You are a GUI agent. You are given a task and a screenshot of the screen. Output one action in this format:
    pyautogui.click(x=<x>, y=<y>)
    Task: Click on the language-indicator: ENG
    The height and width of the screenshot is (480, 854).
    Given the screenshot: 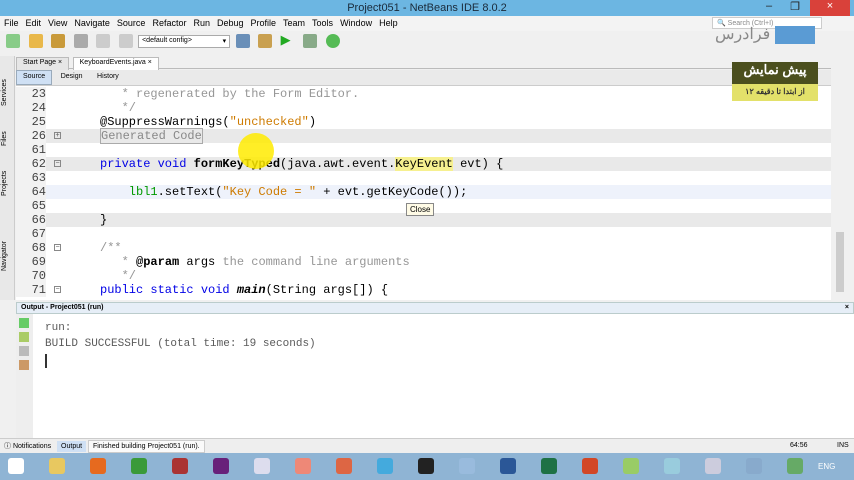 What is the action you would take?
    pyautogui.click(x=826, y=466)
    